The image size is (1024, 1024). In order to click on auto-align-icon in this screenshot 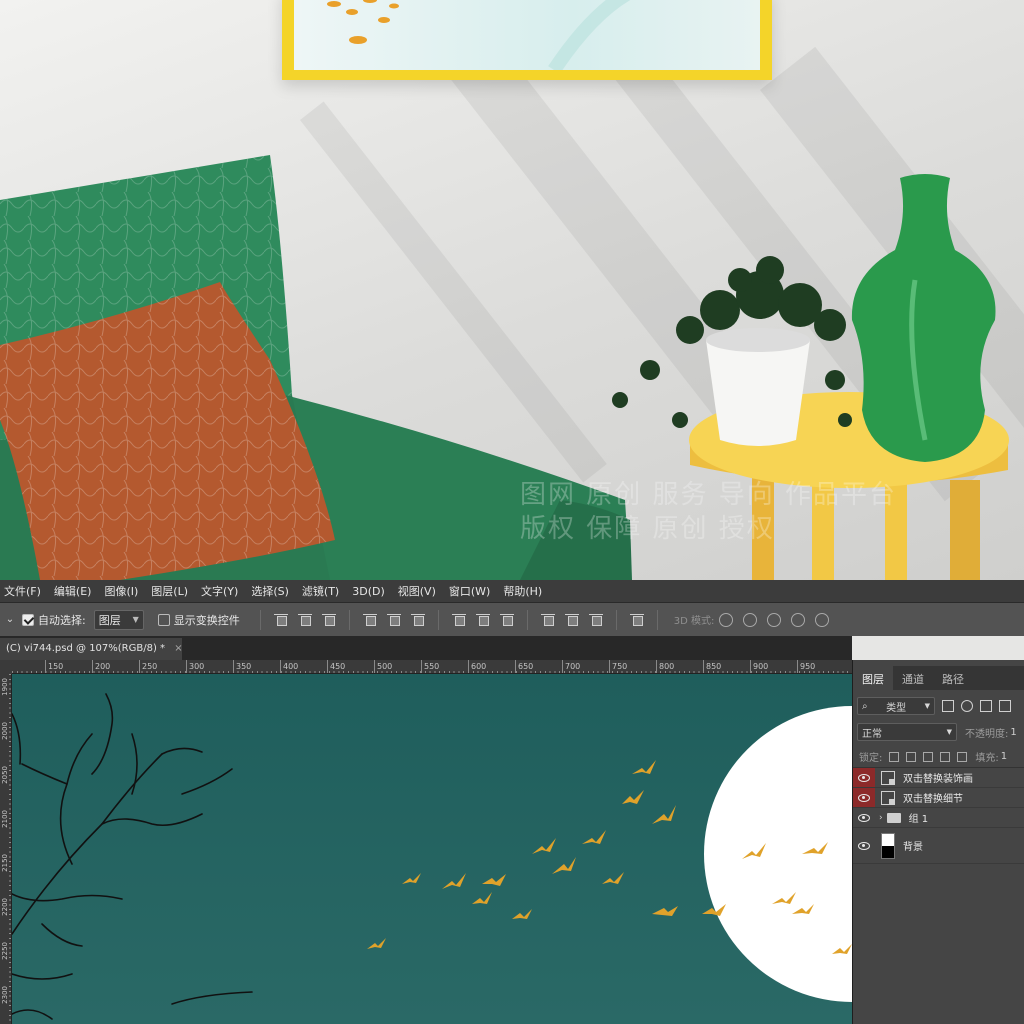, I will do `click(636, 620)`.